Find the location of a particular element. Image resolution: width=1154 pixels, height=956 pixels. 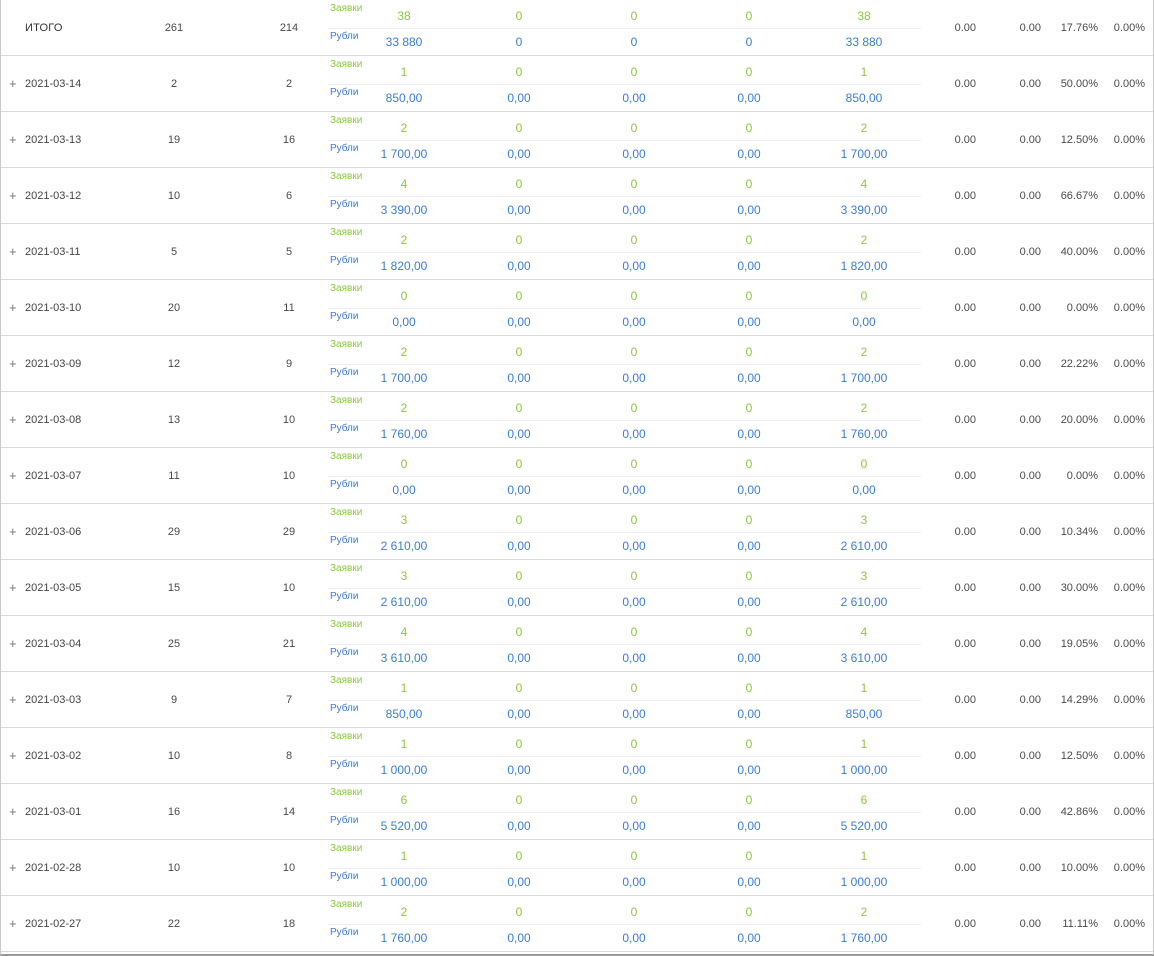

orders-subrow: Заявки 3 0 0 0 3 is located at coordinates (625, 518).